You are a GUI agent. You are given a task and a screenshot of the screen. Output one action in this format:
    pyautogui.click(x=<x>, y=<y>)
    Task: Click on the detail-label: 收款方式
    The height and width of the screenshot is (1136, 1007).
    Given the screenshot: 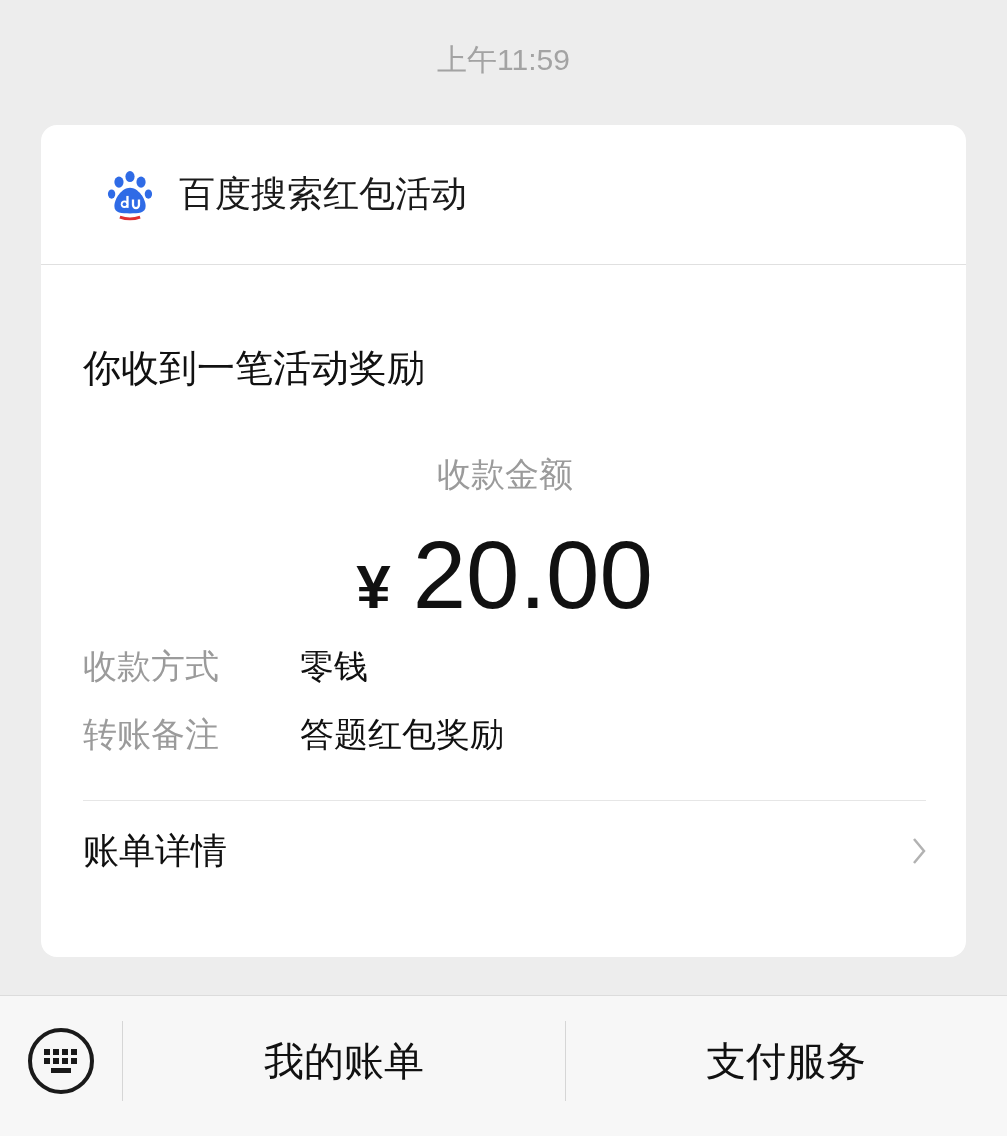 What is the action you would take?
    pyautogui.click(x=151, y=666)
    